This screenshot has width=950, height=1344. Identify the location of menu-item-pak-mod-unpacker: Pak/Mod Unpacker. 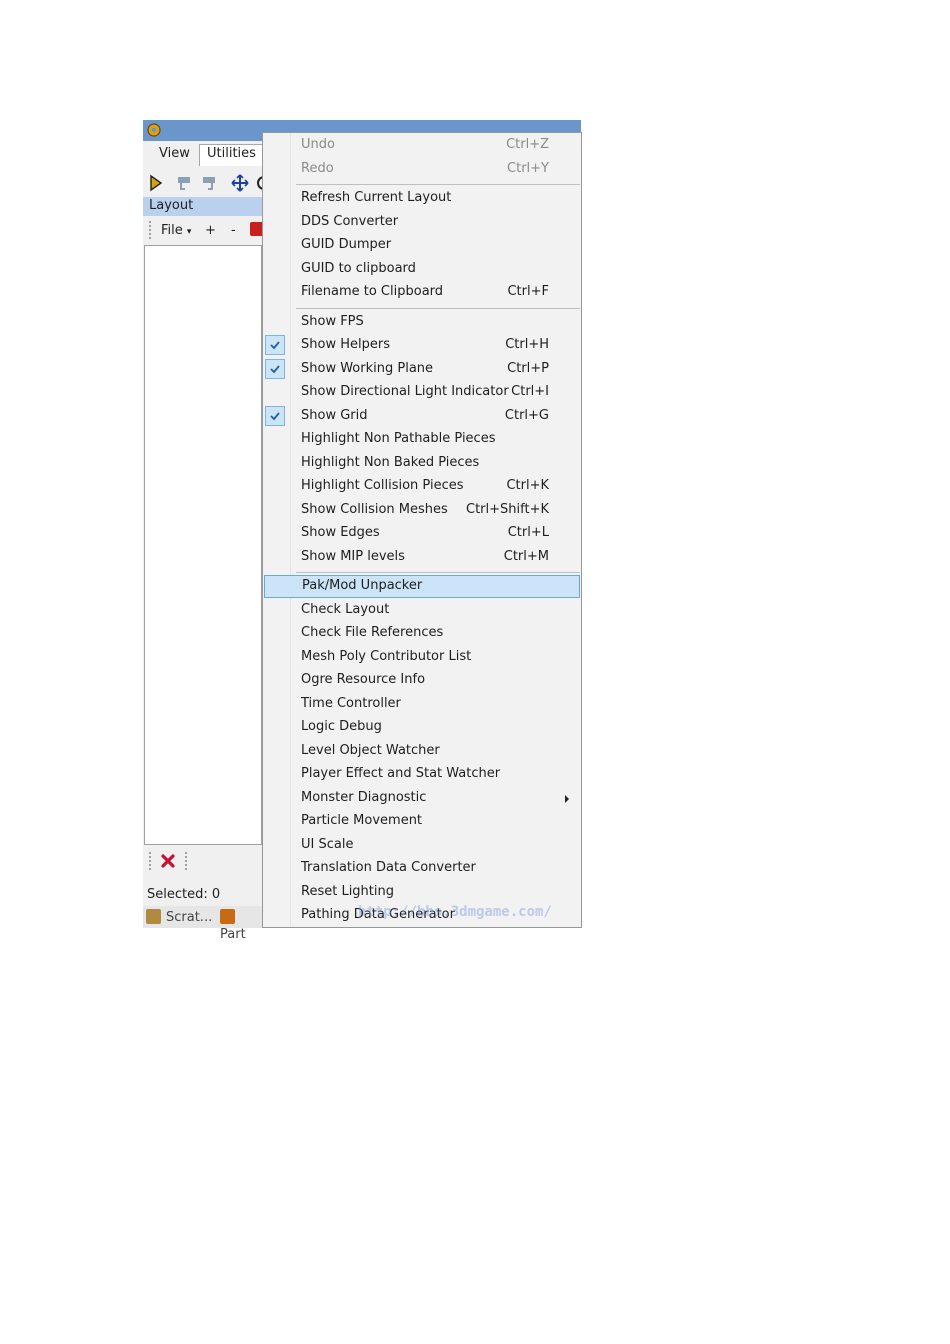
(422, 586).